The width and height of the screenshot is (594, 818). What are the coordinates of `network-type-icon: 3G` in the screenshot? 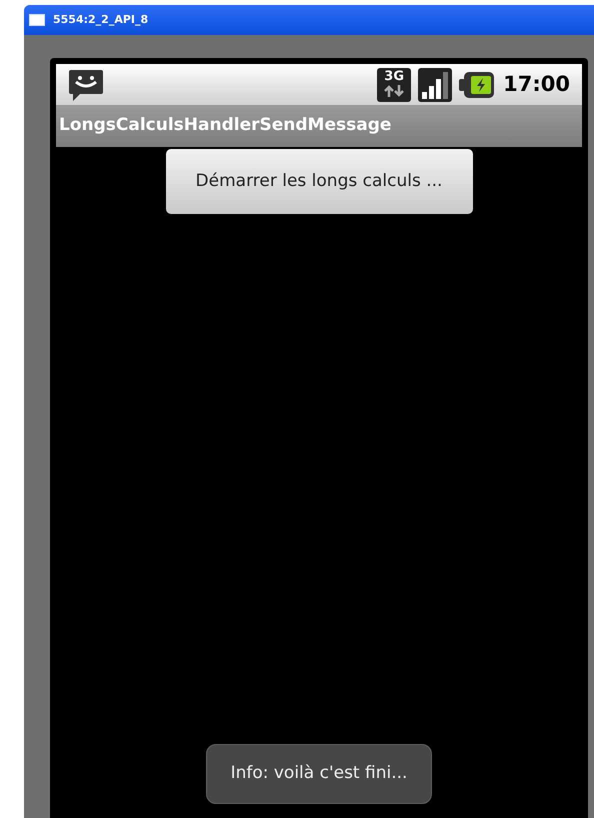 It's located at (394, 85).